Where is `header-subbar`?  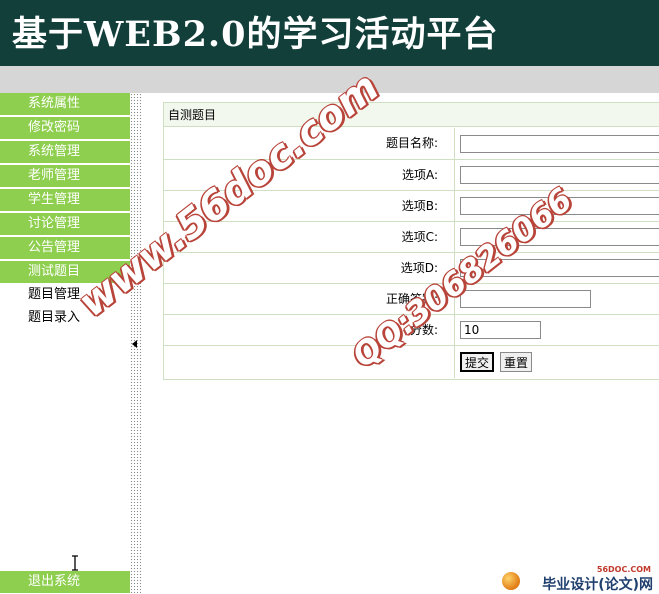
header-subbar is located at coordinates (329, 79).